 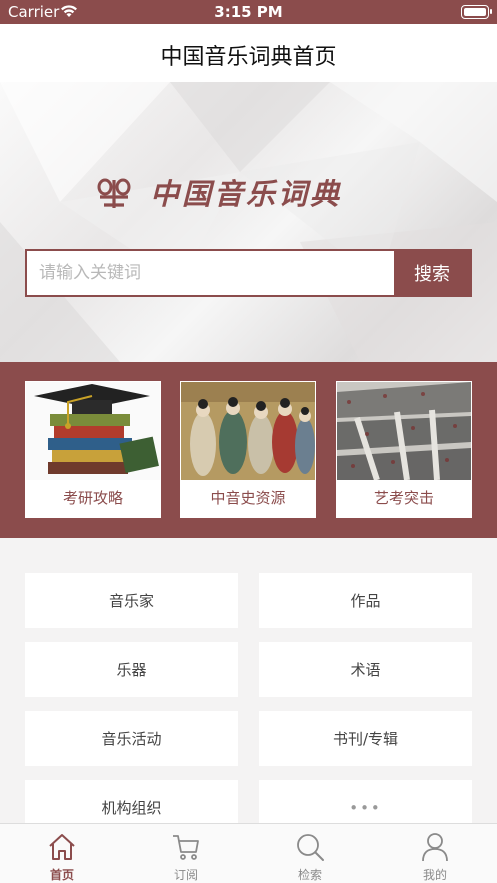 What do you see at coordinates (93, 431) in the screenshot?
I see `books-graduation-cap-image` at bounding box center [93, 431].